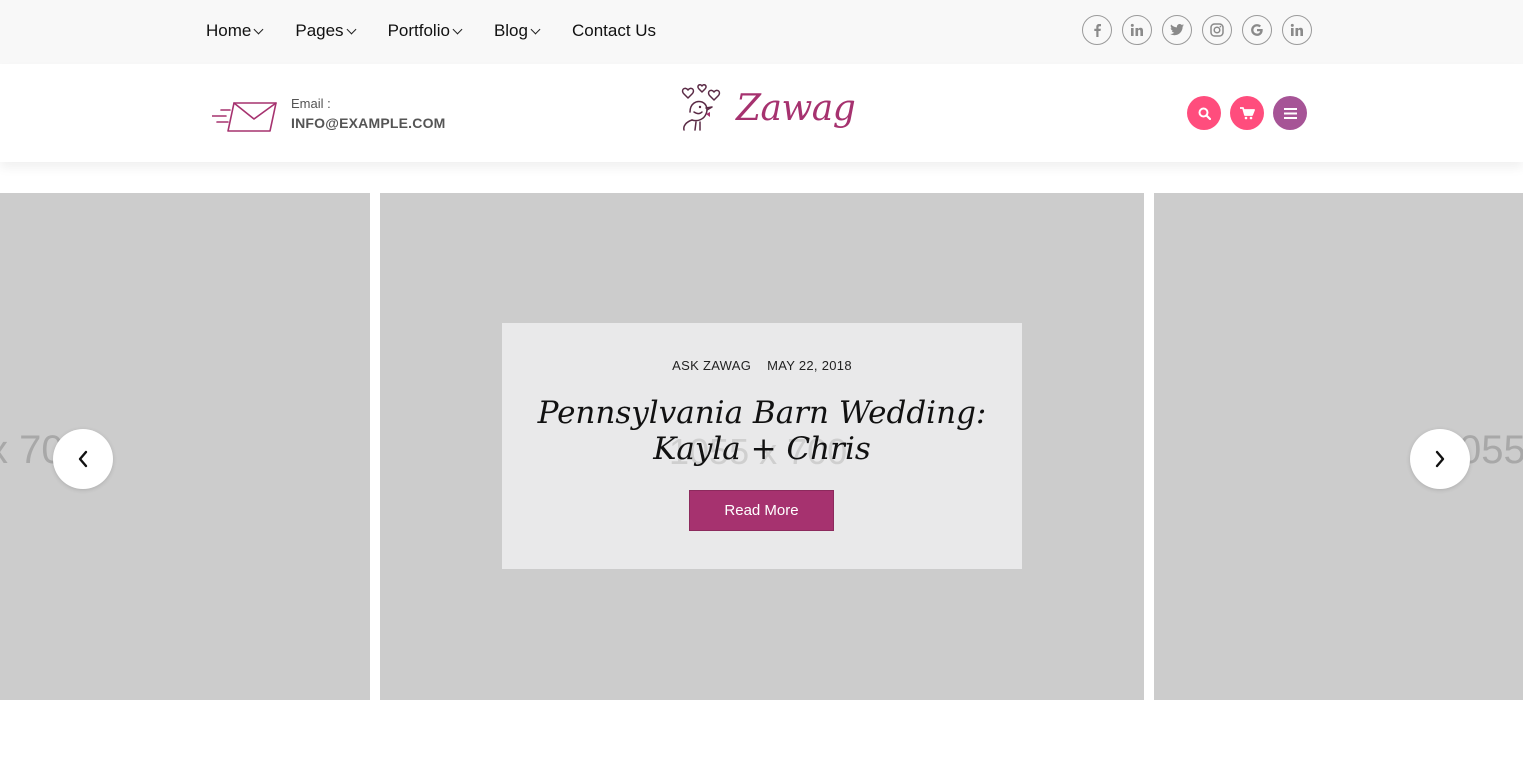  What do you see at coordinates (761, 510) in the screenshot?
I see `read-more-button: Read More` at bounding box center [761, 510].